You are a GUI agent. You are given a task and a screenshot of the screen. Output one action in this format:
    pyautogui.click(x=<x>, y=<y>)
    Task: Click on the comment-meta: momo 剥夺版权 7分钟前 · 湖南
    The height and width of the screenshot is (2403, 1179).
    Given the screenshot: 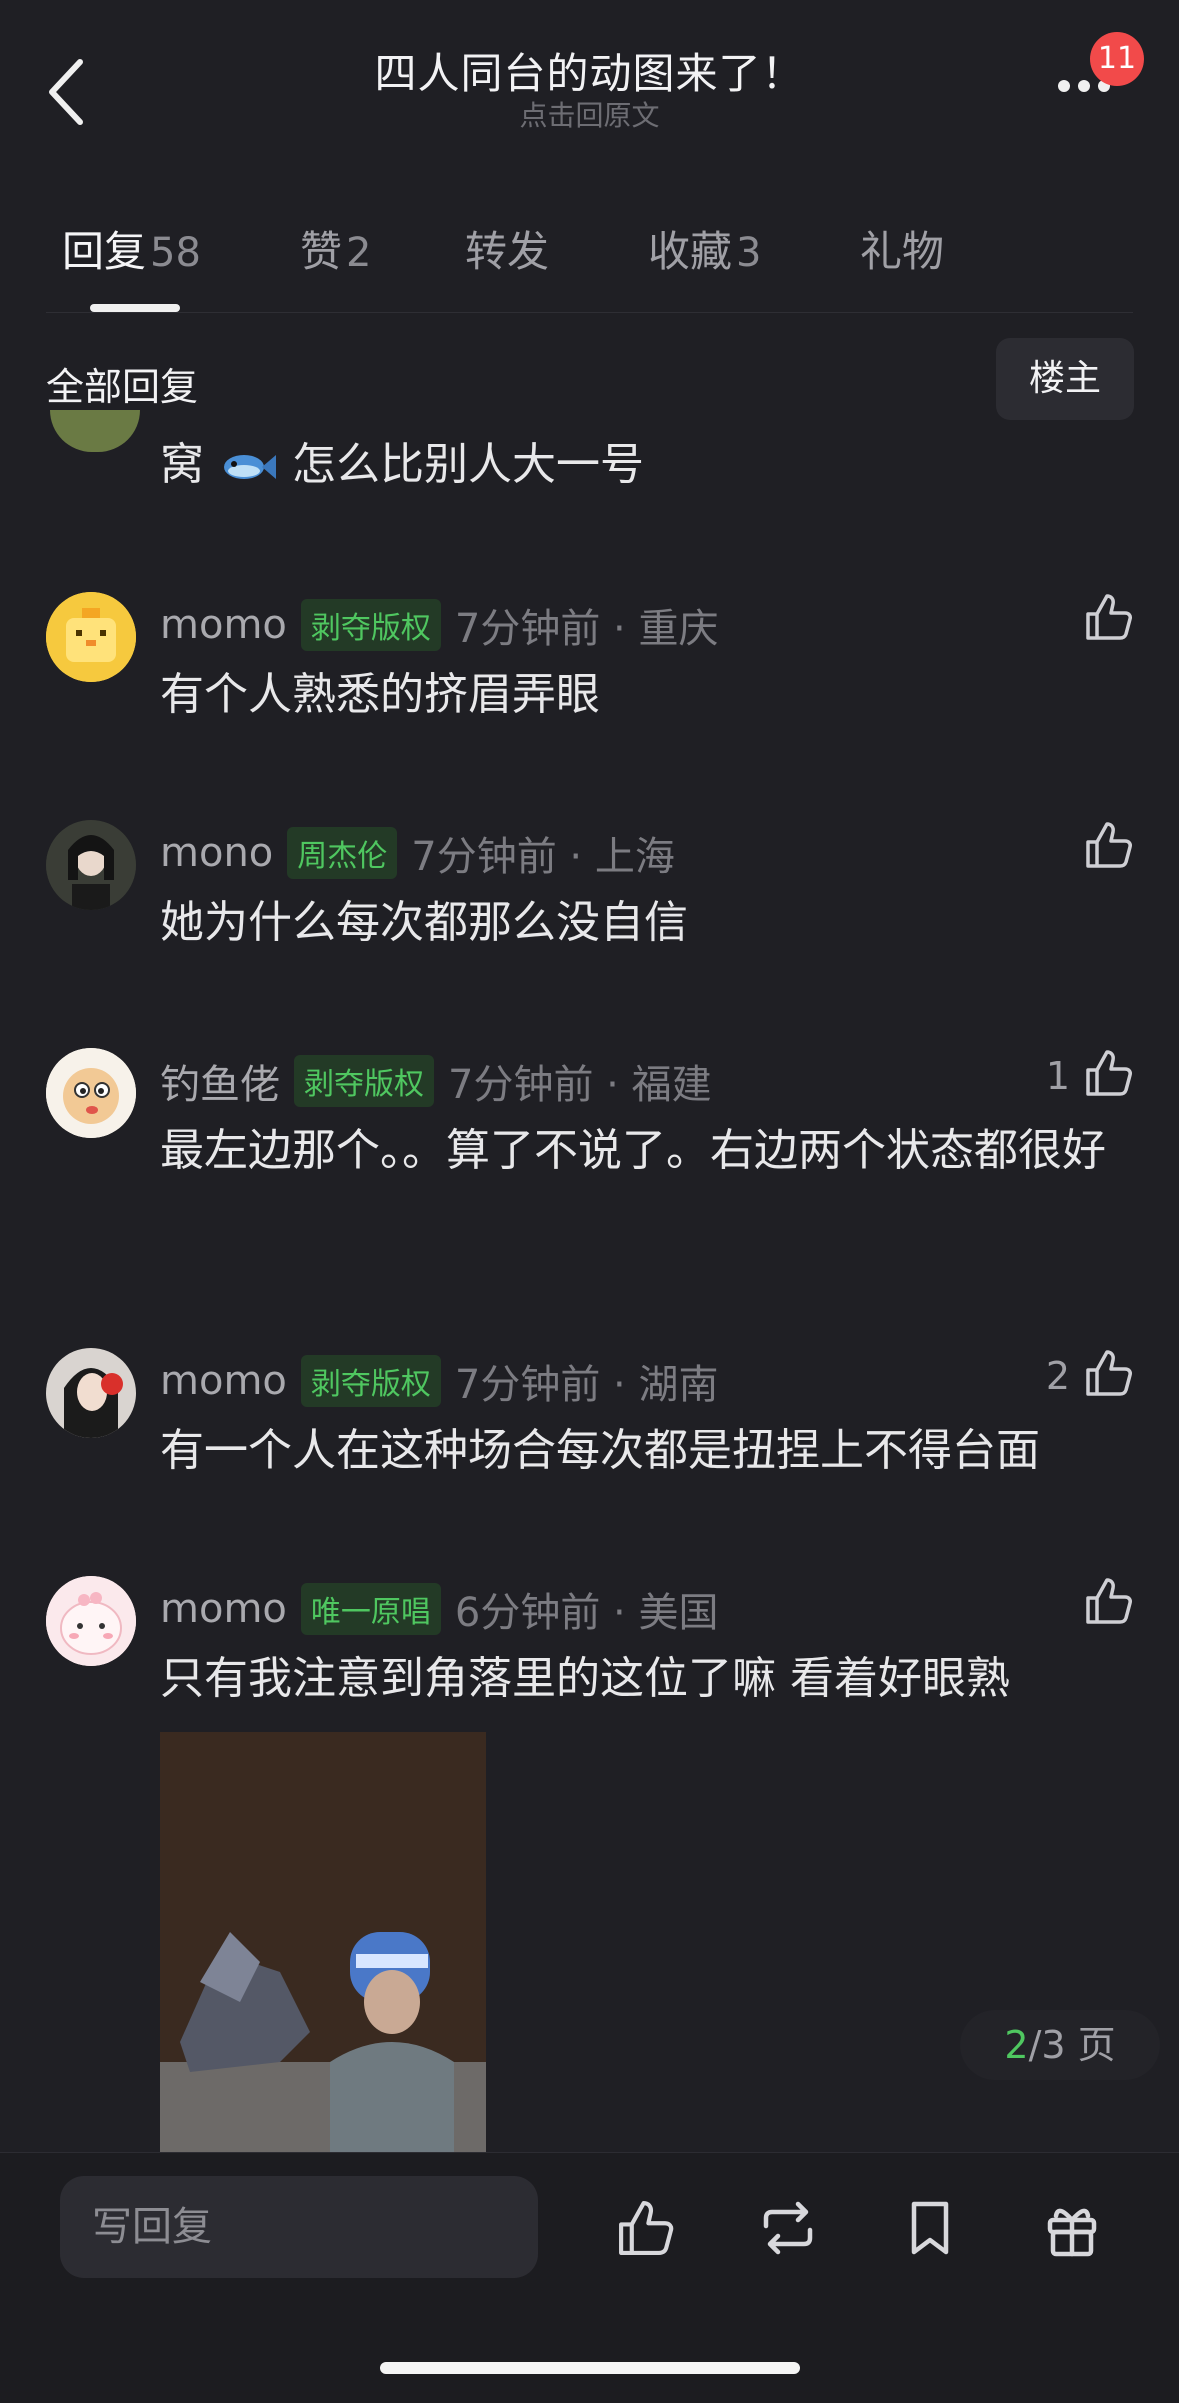 What is the action you would take?
    pyautogui.click(x=439, y=1381)
    